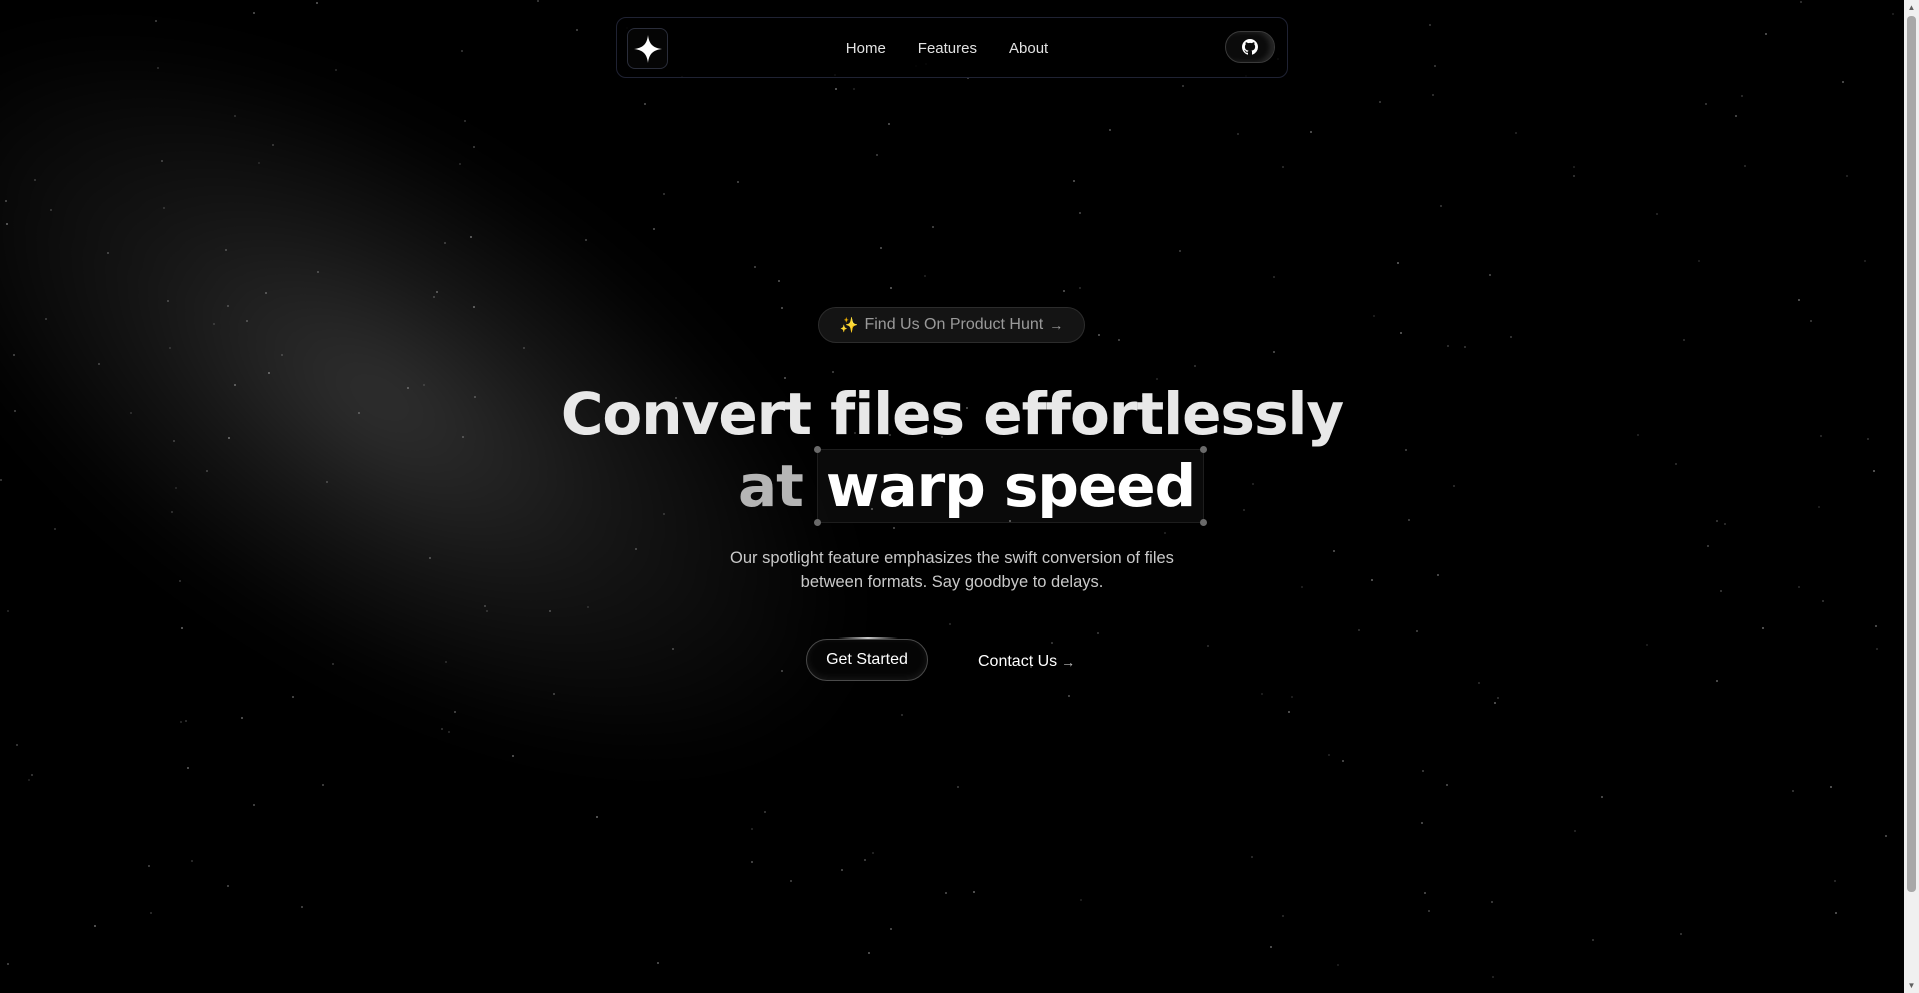  I want to click on arrow-right-icon: →, so click(1056, 325).